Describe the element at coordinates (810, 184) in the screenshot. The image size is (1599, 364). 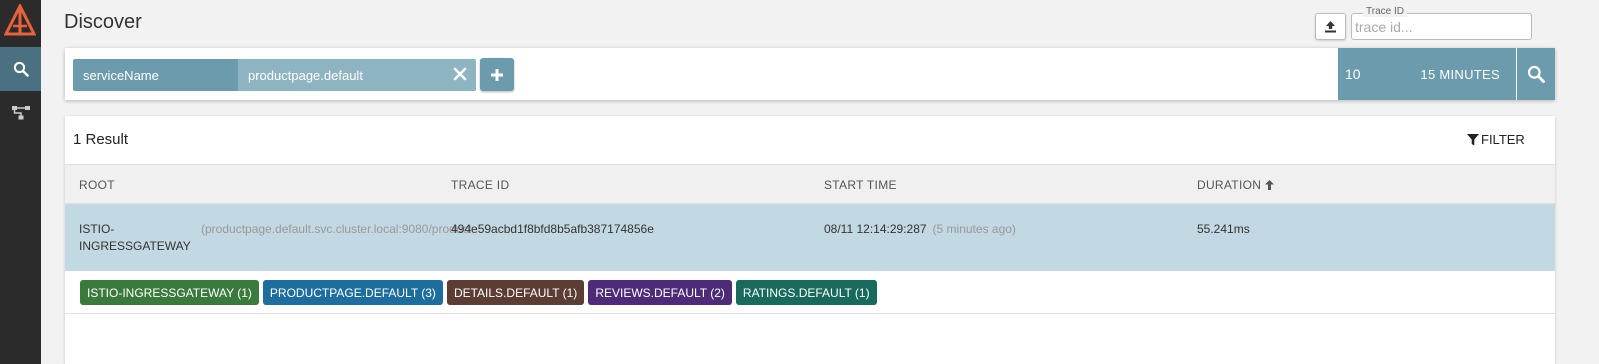
I see `table-header: ROOT TRACE ID START TIME DURATION` at that location.